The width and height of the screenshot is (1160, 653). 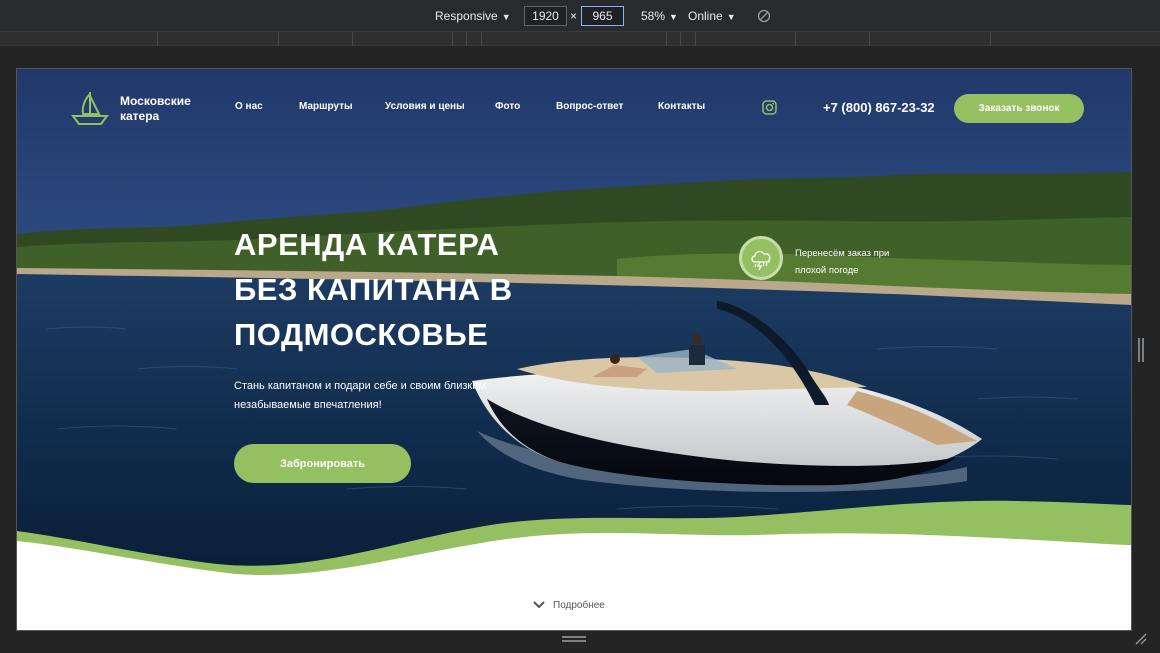 What do you see at coordinates (367, 244) in the screenshot?
I see `hero-title-line: АРЕНДА КАТЕРА` at bounding box center [367, 244].